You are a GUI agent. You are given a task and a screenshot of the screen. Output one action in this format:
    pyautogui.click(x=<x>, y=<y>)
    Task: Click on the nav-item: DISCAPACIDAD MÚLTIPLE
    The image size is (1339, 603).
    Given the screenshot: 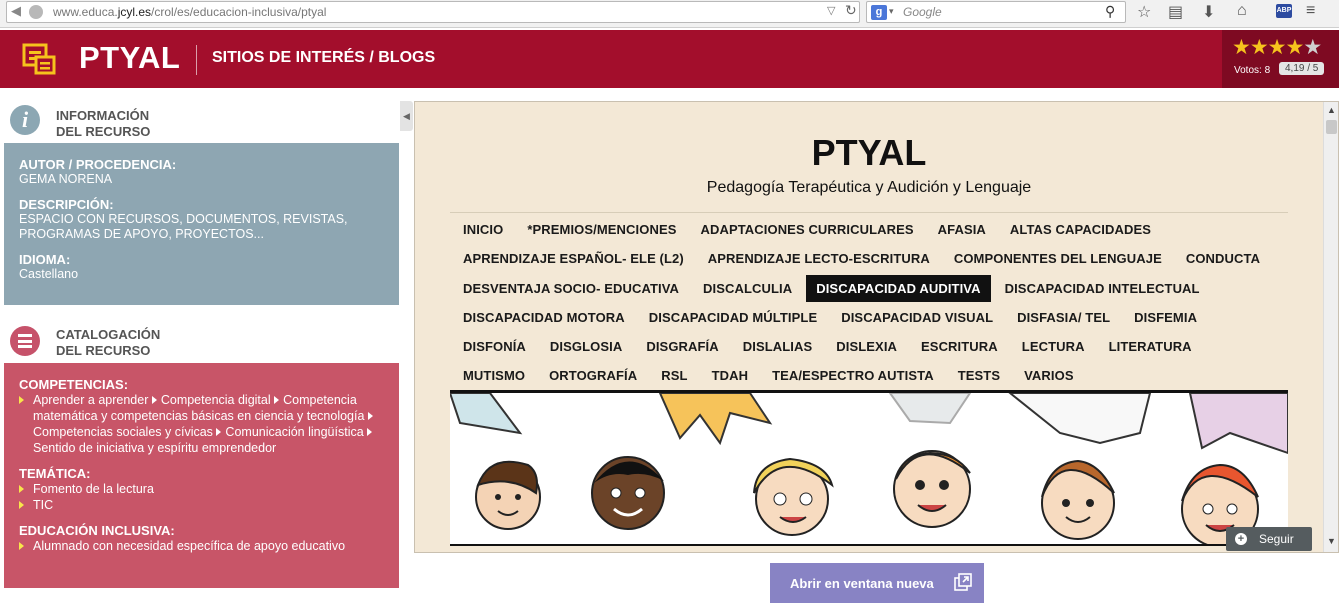 What is the action you would take?
    pyautogui.click(x=733, y=316)
    